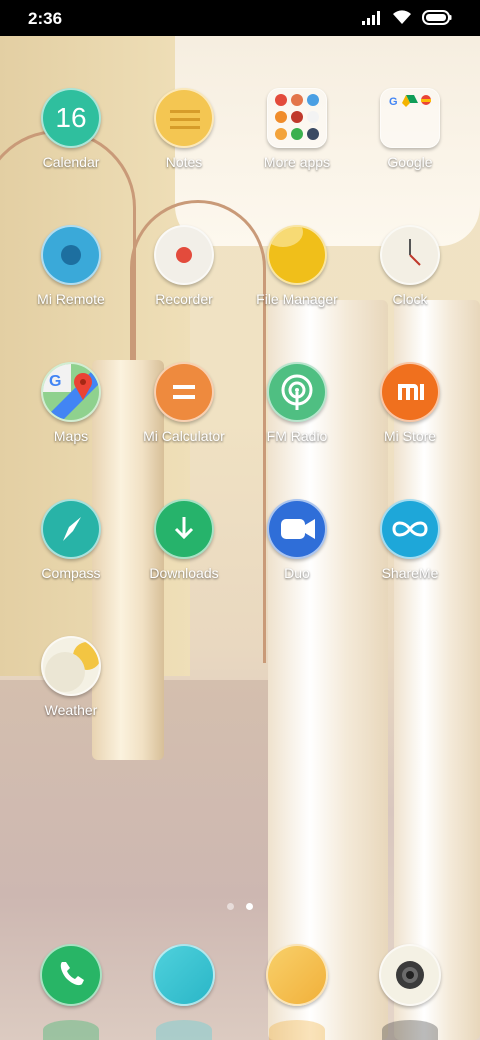  I want to click on app-label: More apps, so click(297, 162).